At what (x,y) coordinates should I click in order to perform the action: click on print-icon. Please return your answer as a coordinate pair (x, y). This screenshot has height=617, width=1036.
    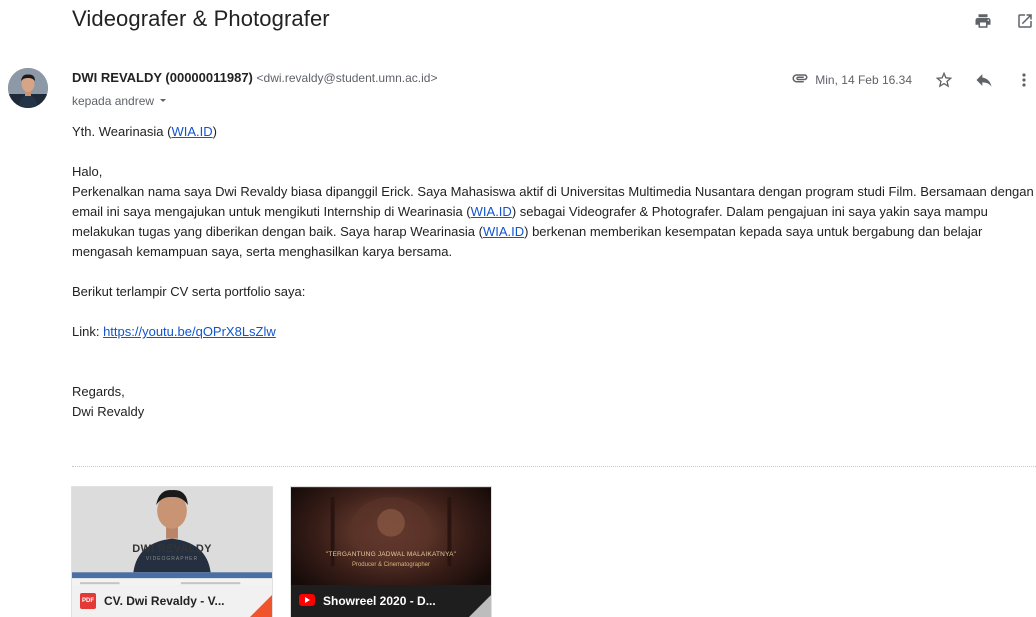
    Looking at the image, I should click on (983, 21).